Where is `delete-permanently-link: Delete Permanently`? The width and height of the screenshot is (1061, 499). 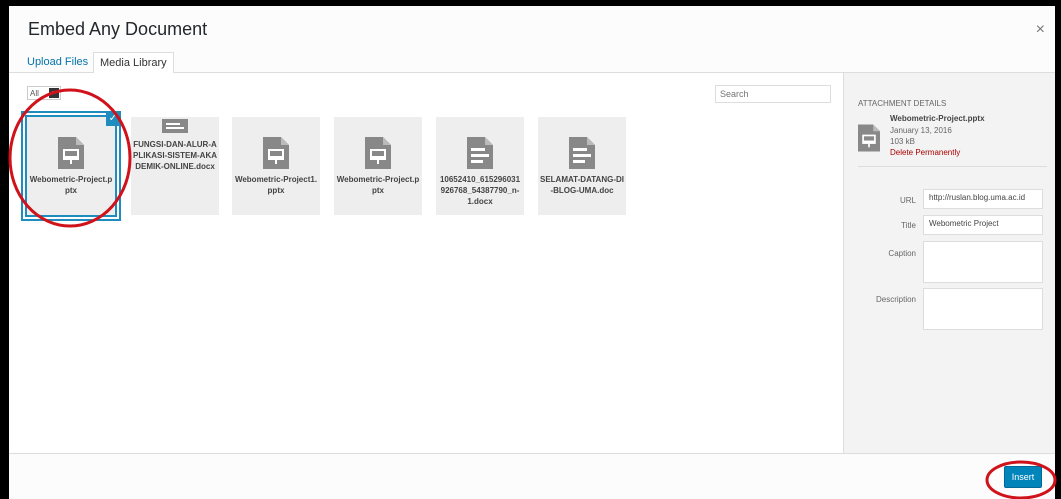
delete-permanently-link: Delete Permanently is located at coordinates (925, 152).